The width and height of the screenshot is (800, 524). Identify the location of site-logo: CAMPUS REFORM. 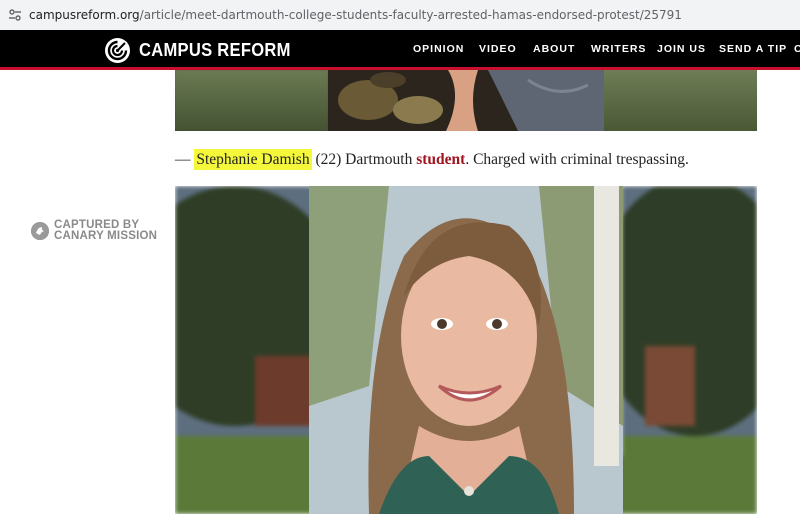
(204, 50).